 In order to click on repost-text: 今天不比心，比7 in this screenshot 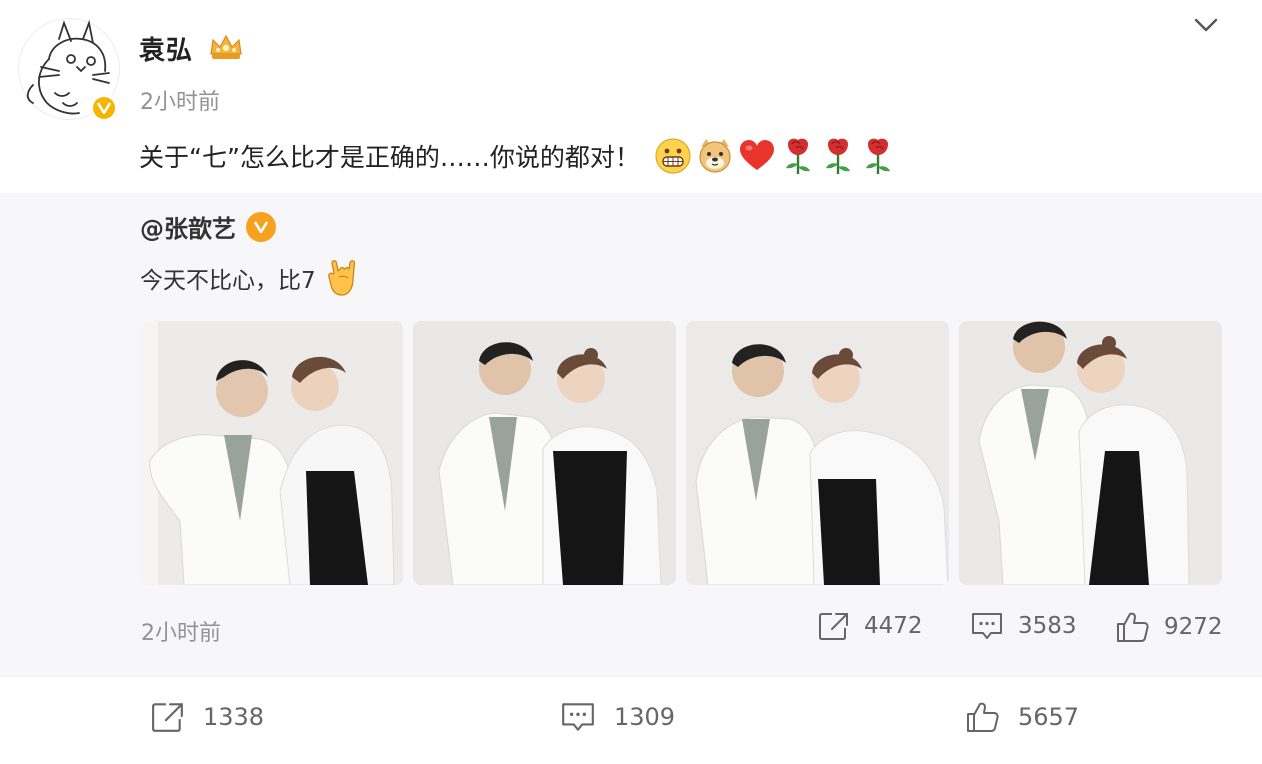, I will do `click(251, 278)`.